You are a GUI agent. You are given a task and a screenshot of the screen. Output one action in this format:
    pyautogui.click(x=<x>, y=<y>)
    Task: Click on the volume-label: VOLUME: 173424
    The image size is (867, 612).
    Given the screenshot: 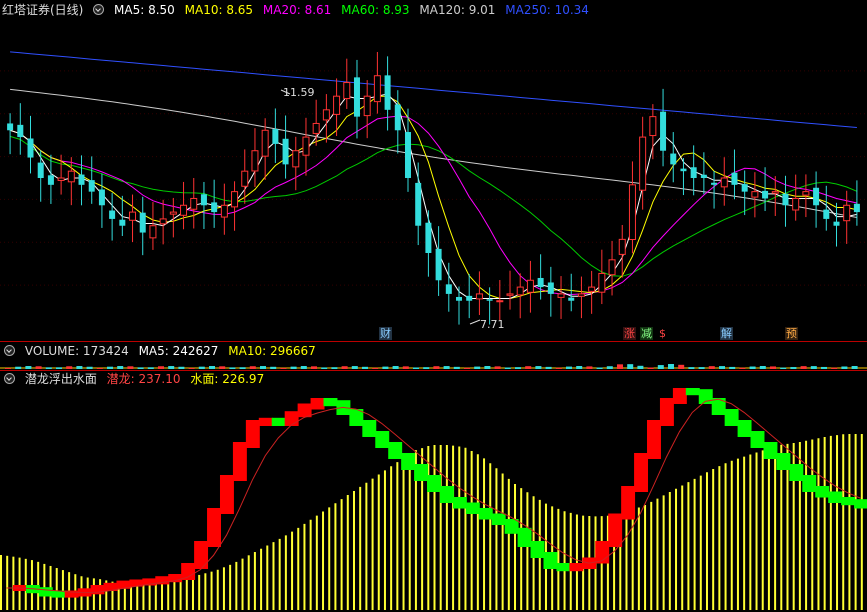 What is the action you would take?
    pyautogui.click(x=76, y=351)
    